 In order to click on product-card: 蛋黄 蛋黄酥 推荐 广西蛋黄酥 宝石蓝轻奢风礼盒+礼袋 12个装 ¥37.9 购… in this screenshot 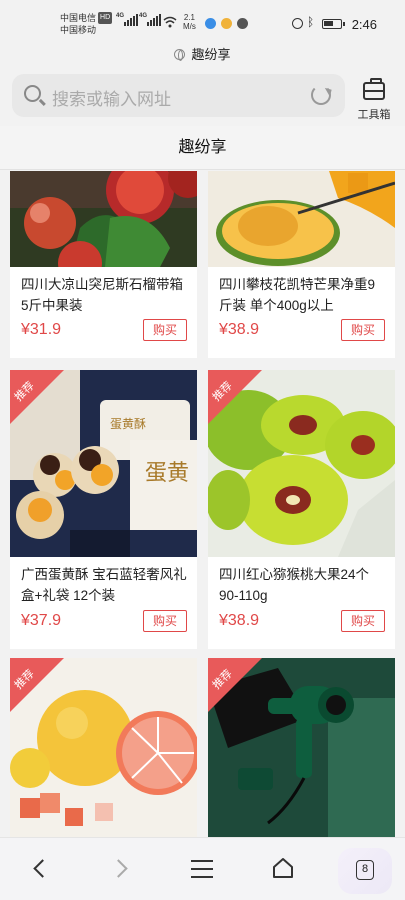, I will do `click(103, 509)`.